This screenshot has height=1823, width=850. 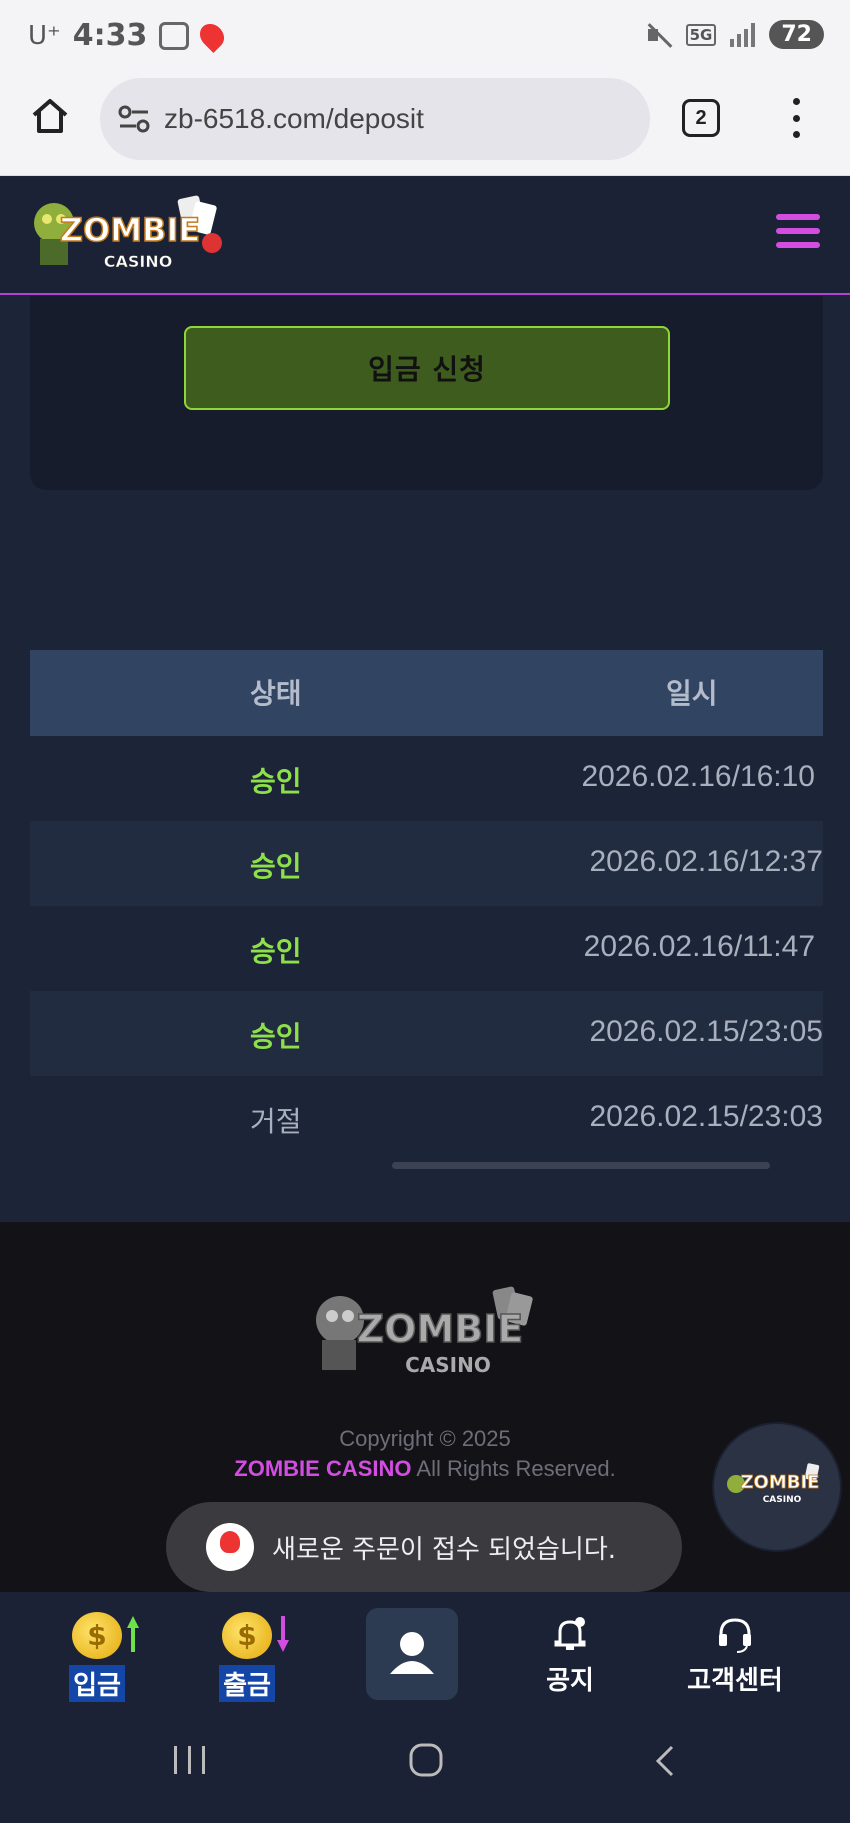 I want to click on recent-apps-icon, so click(x=190, y=1760).